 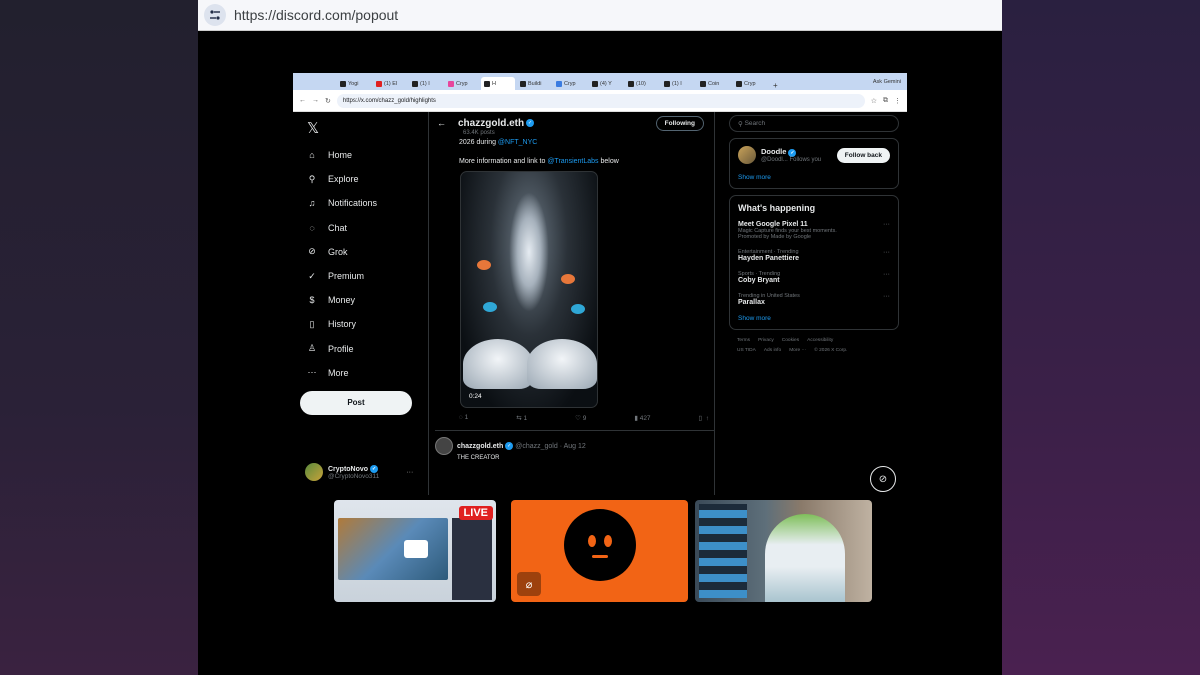 What do you see at coordinates (366, 179) in the screenshot?
I see `nav-item-explore: ⚲ Explore` at bounding box center [366, 179].